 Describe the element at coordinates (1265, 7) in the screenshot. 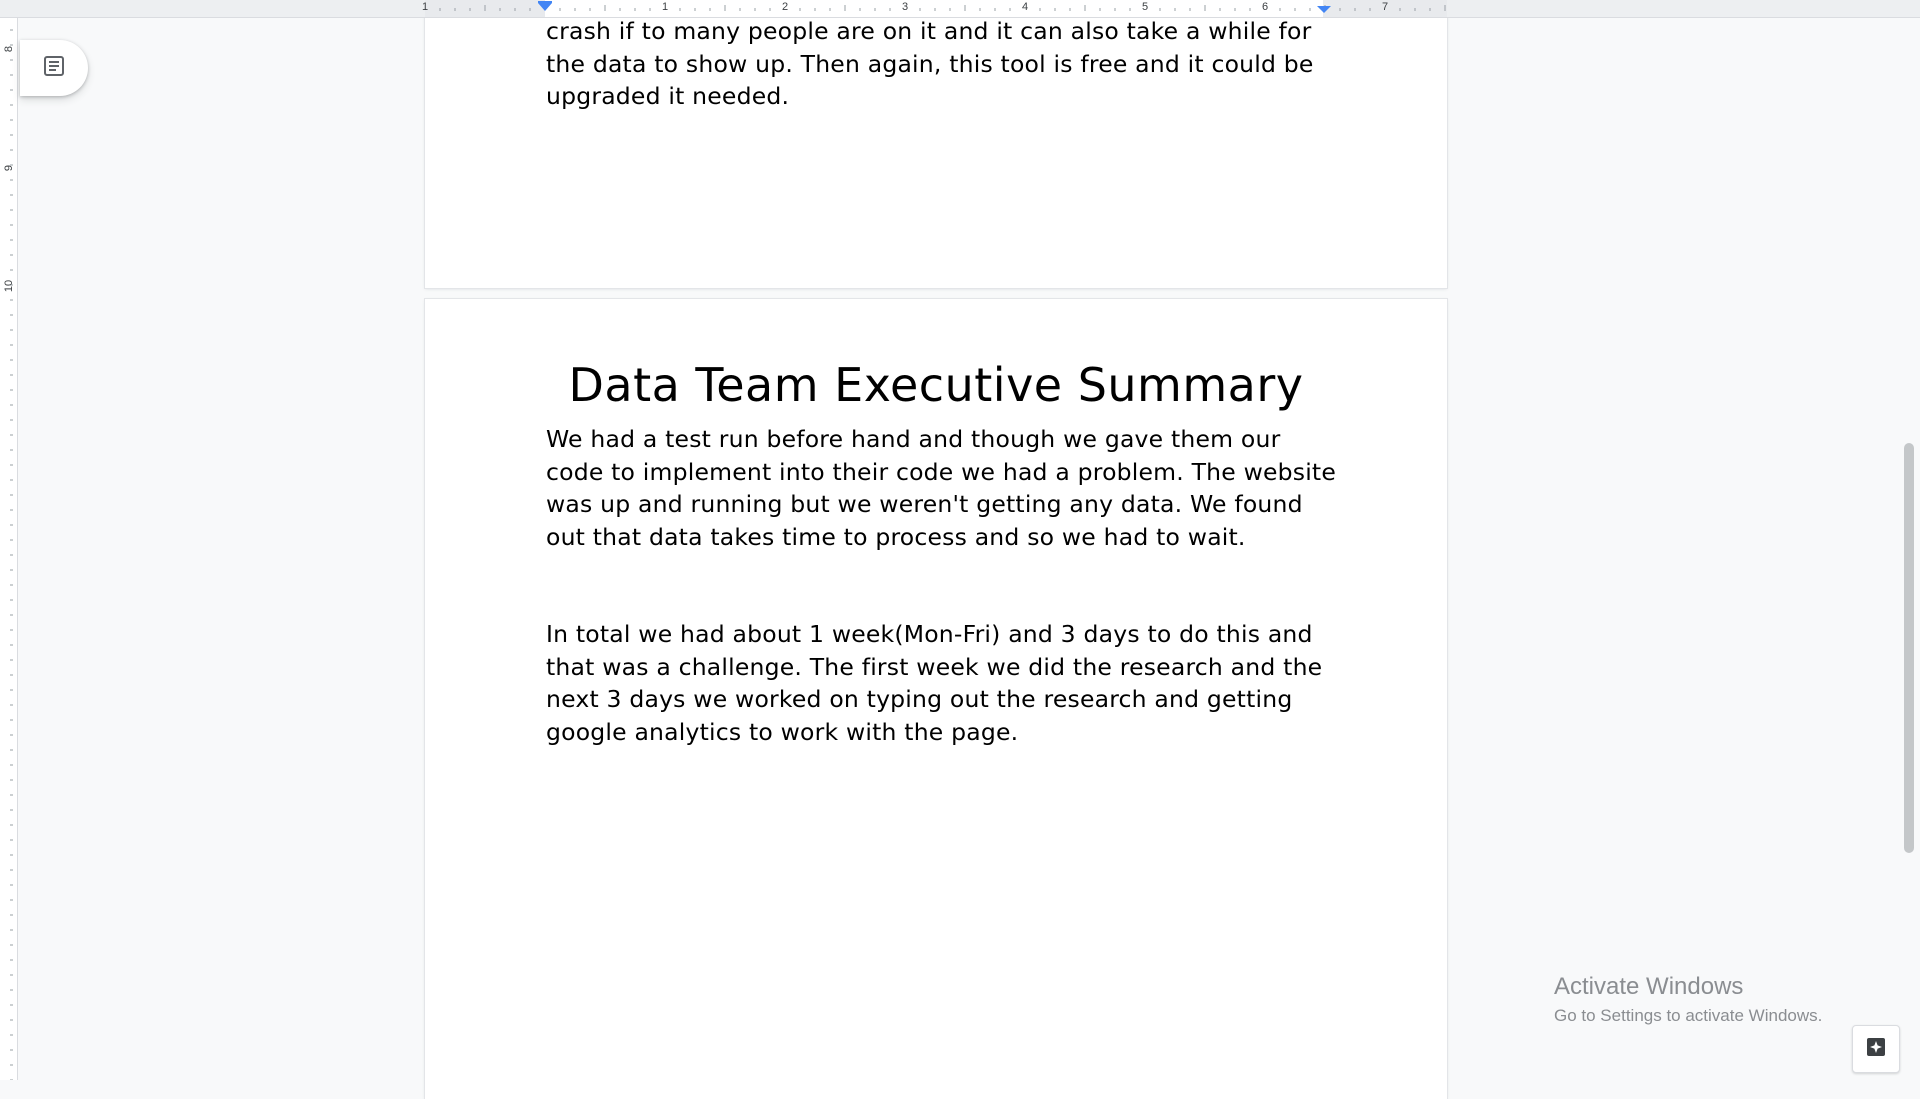

I see `ruler-number: 6` at that location.